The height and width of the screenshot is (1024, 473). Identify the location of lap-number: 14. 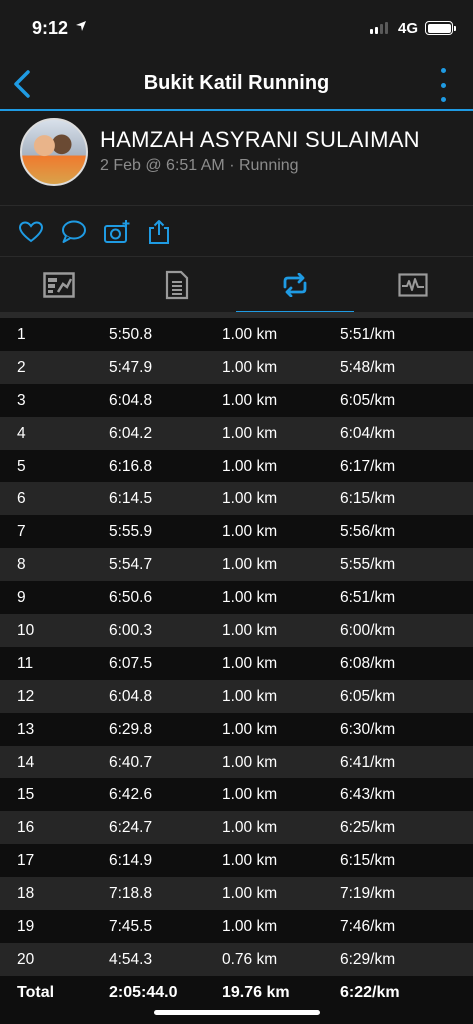
(26, 762).